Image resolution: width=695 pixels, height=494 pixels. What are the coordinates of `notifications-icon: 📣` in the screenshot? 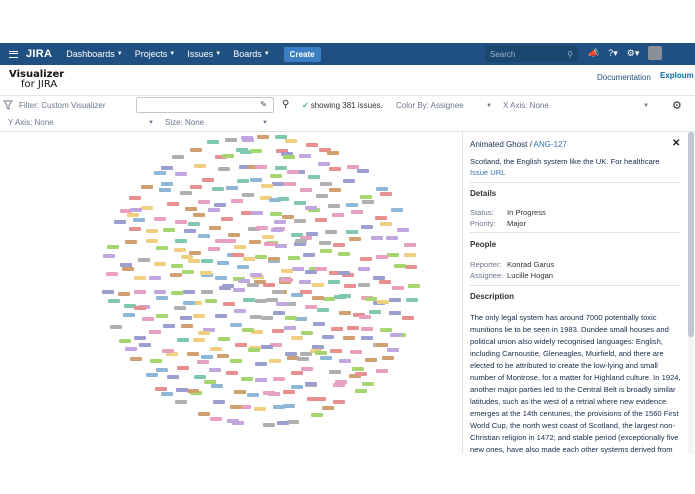 It's located at (593, 53).